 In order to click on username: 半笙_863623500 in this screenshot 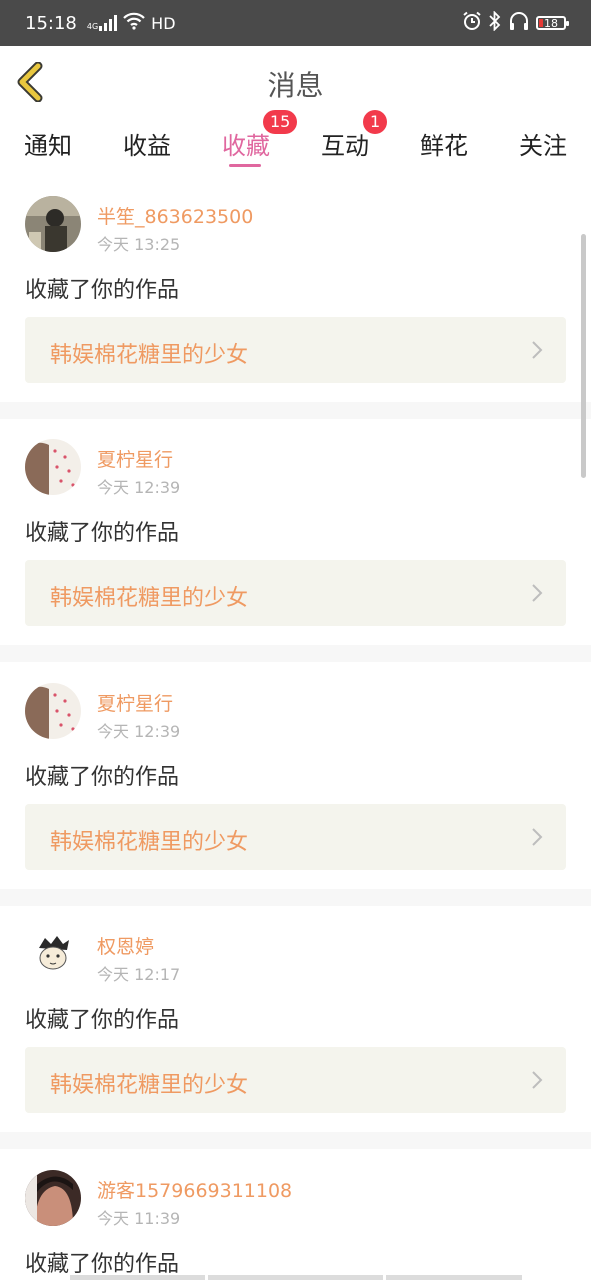, I will do `click(175, 215)`.